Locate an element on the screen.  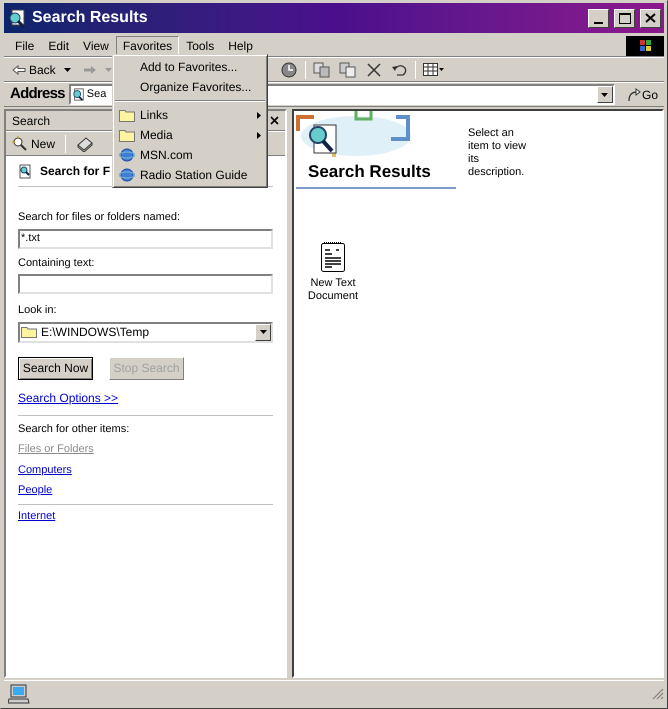
file-name: New Text Document is located at coordinates (333, 289).